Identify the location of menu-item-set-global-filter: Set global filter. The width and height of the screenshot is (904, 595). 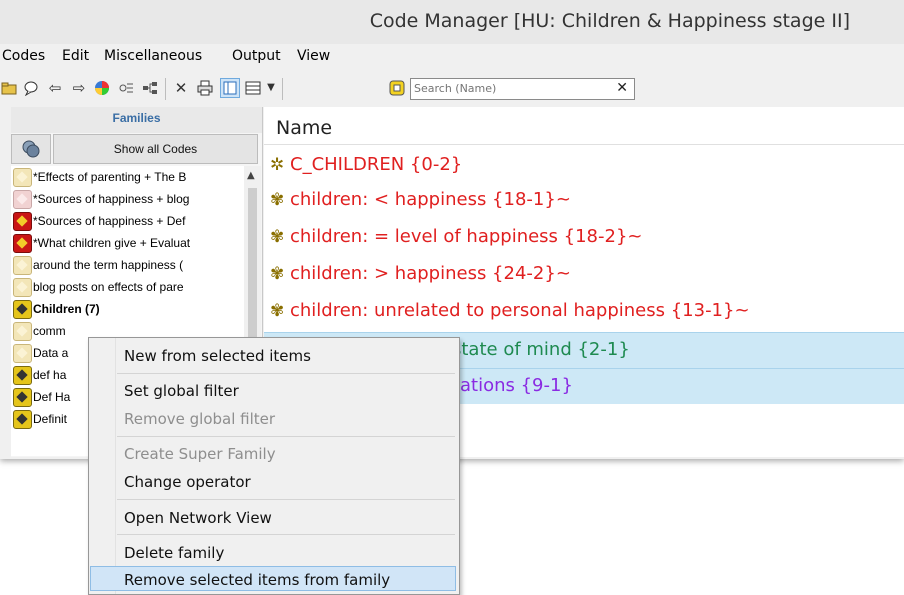
(181, 391).